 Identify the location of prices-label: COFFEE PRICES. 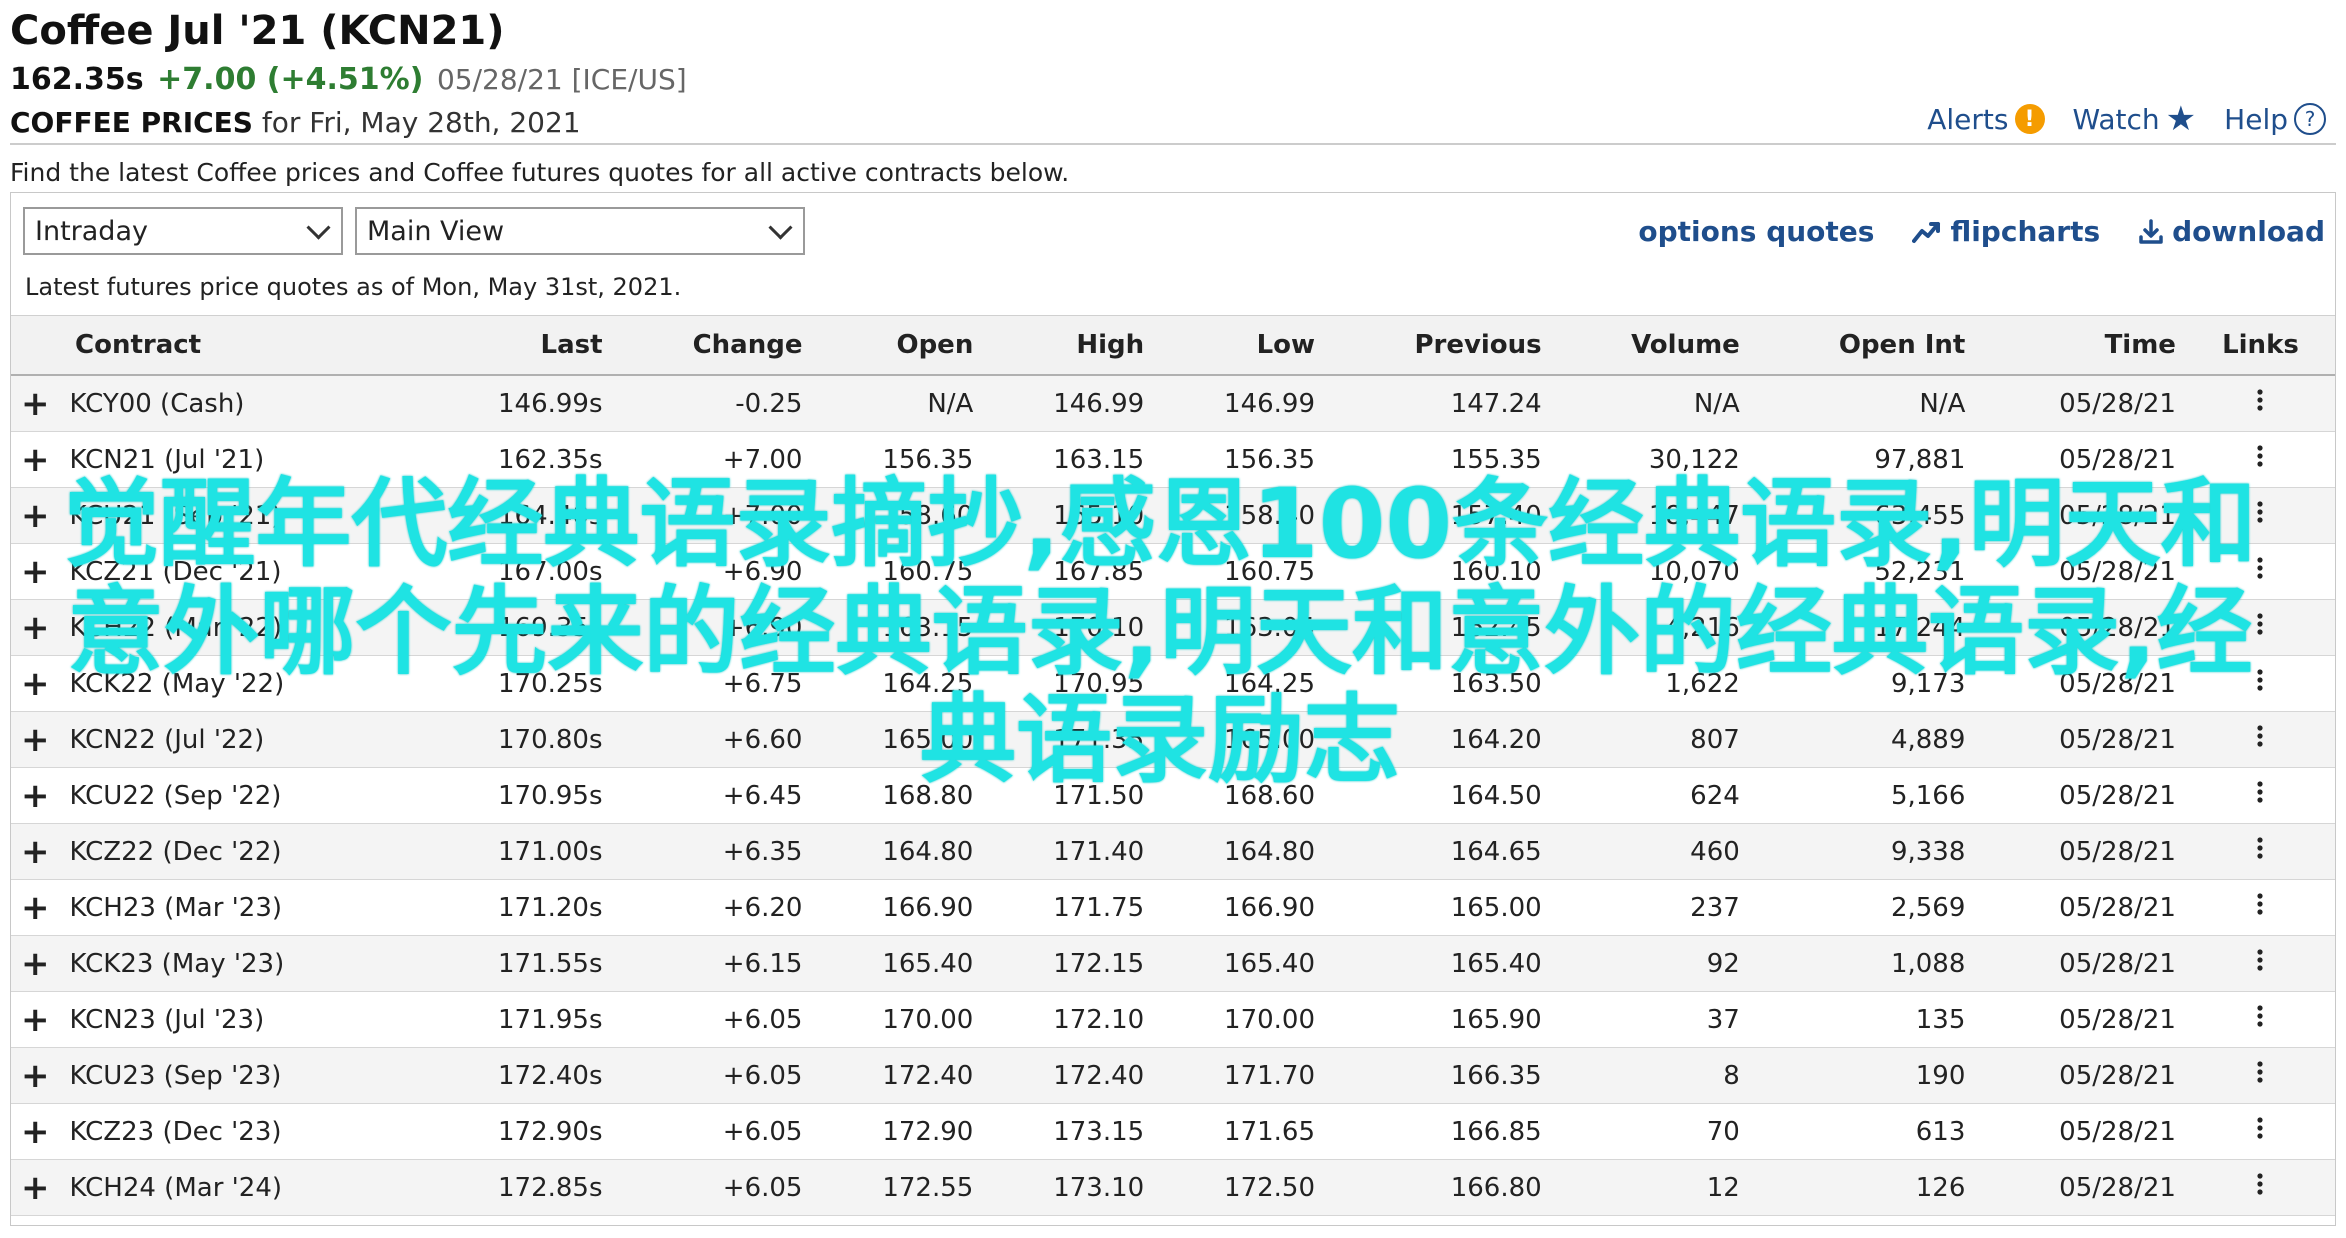
(131, 122).